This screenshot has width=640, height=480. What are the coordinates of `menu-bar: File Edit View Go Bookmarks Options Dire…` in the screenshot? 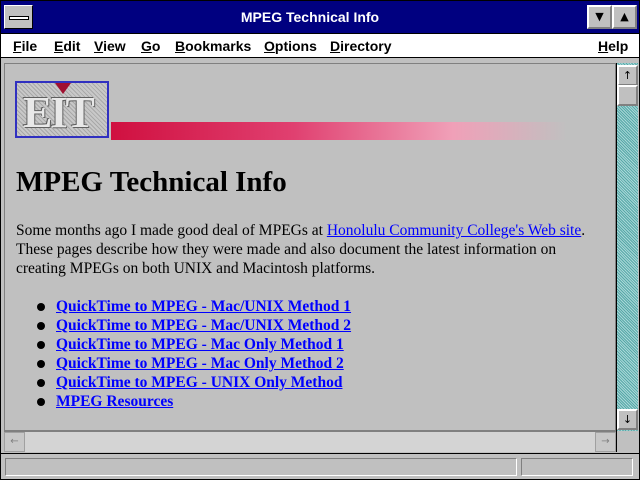 It's located at (320, 46).